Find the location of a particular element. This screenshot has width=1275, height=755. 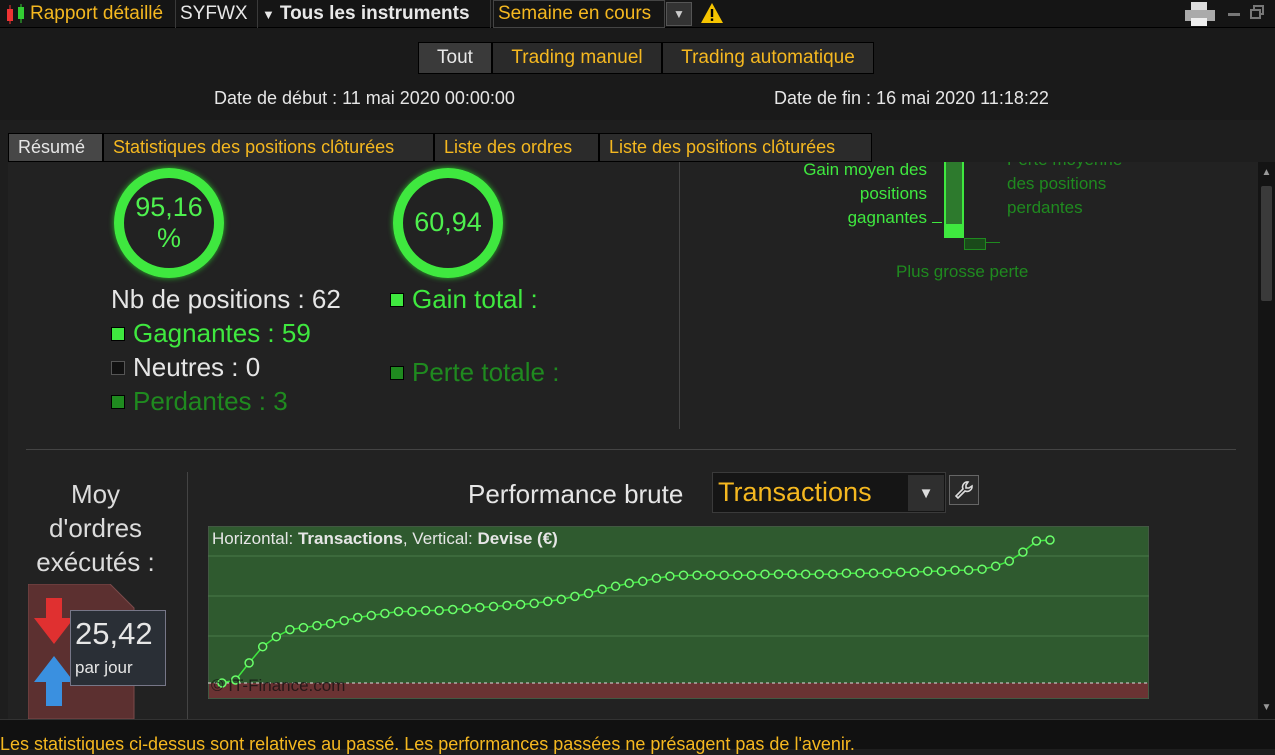

tab-summary: Résumé is located at coordinates (55, 147).